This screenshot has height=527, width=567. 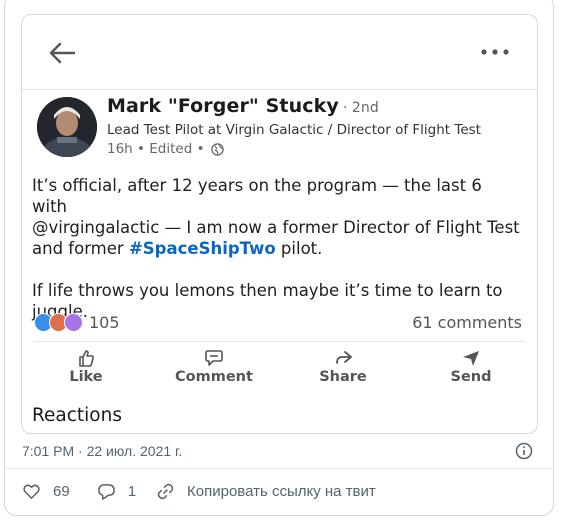 What do you see at coordinates (217, 149) in the screenshot?
I see `globe-icon` at bounding box center [217, 149].